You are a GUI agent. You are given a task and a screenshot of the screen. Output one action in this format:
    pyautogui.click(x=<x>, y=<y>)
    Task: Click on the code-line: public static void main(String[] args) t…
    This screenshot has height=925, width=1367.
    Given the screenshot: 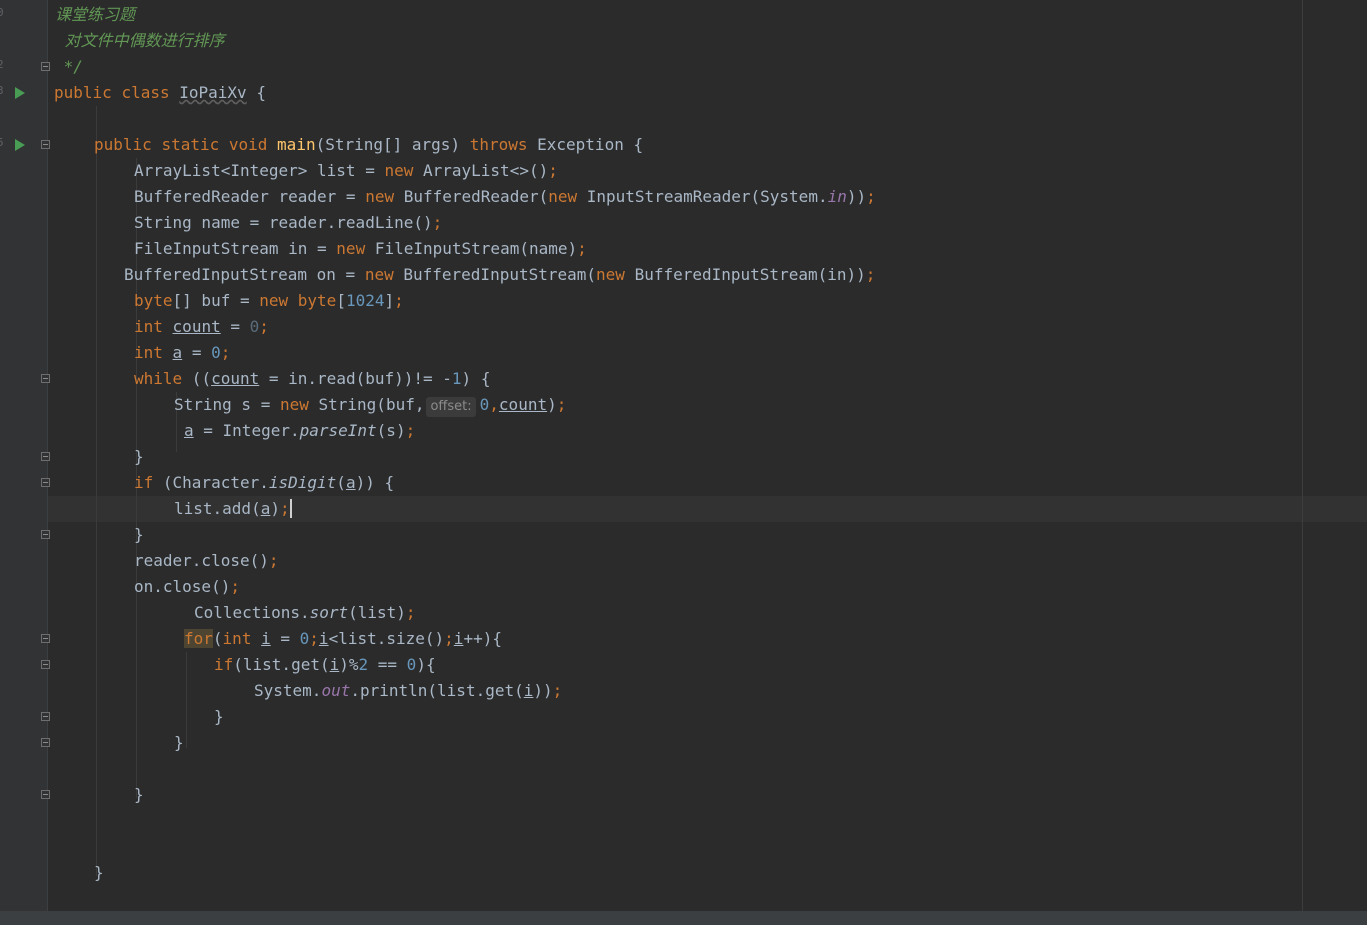 What is the action you would take?
    pyautogui.click(x=369, y=144)
    